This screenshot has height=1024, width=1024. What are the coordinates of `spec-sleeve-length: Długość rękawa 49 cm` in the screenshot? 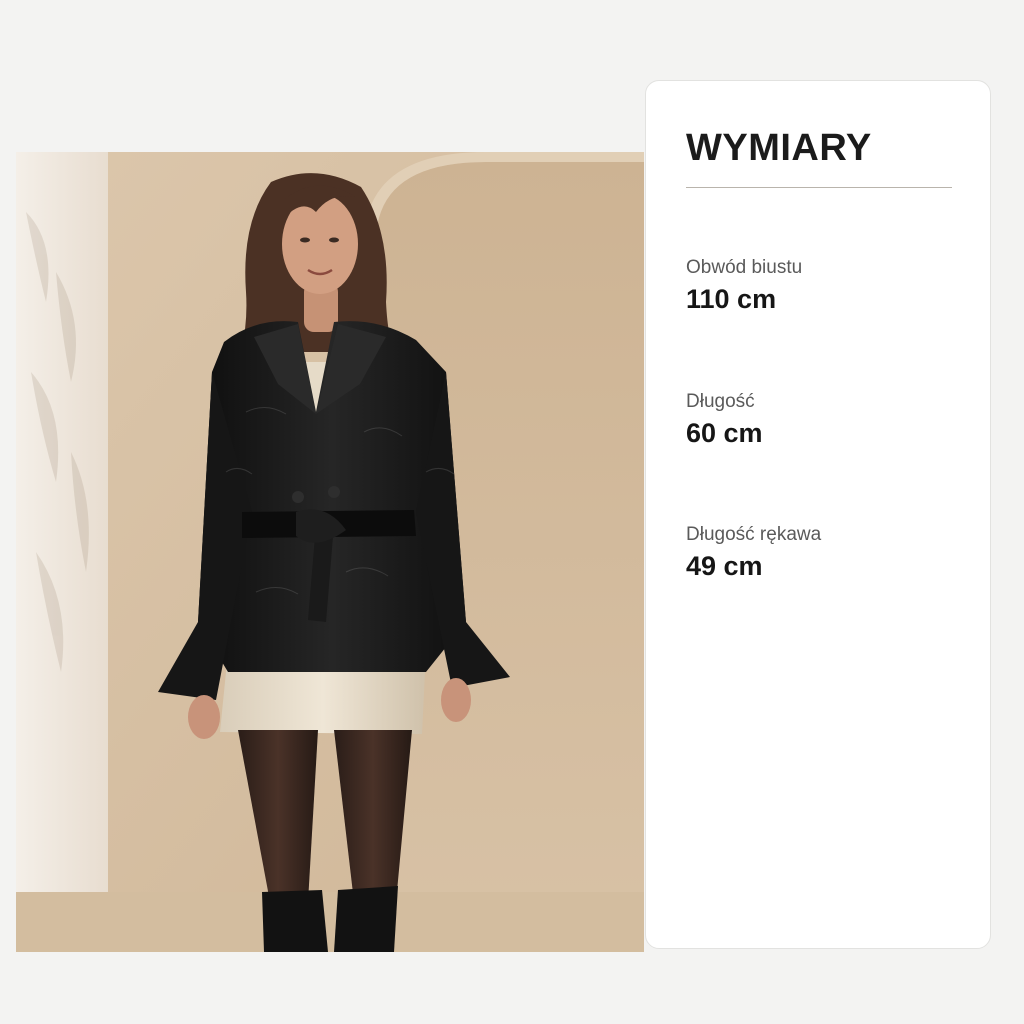 It's located at (753, 552).